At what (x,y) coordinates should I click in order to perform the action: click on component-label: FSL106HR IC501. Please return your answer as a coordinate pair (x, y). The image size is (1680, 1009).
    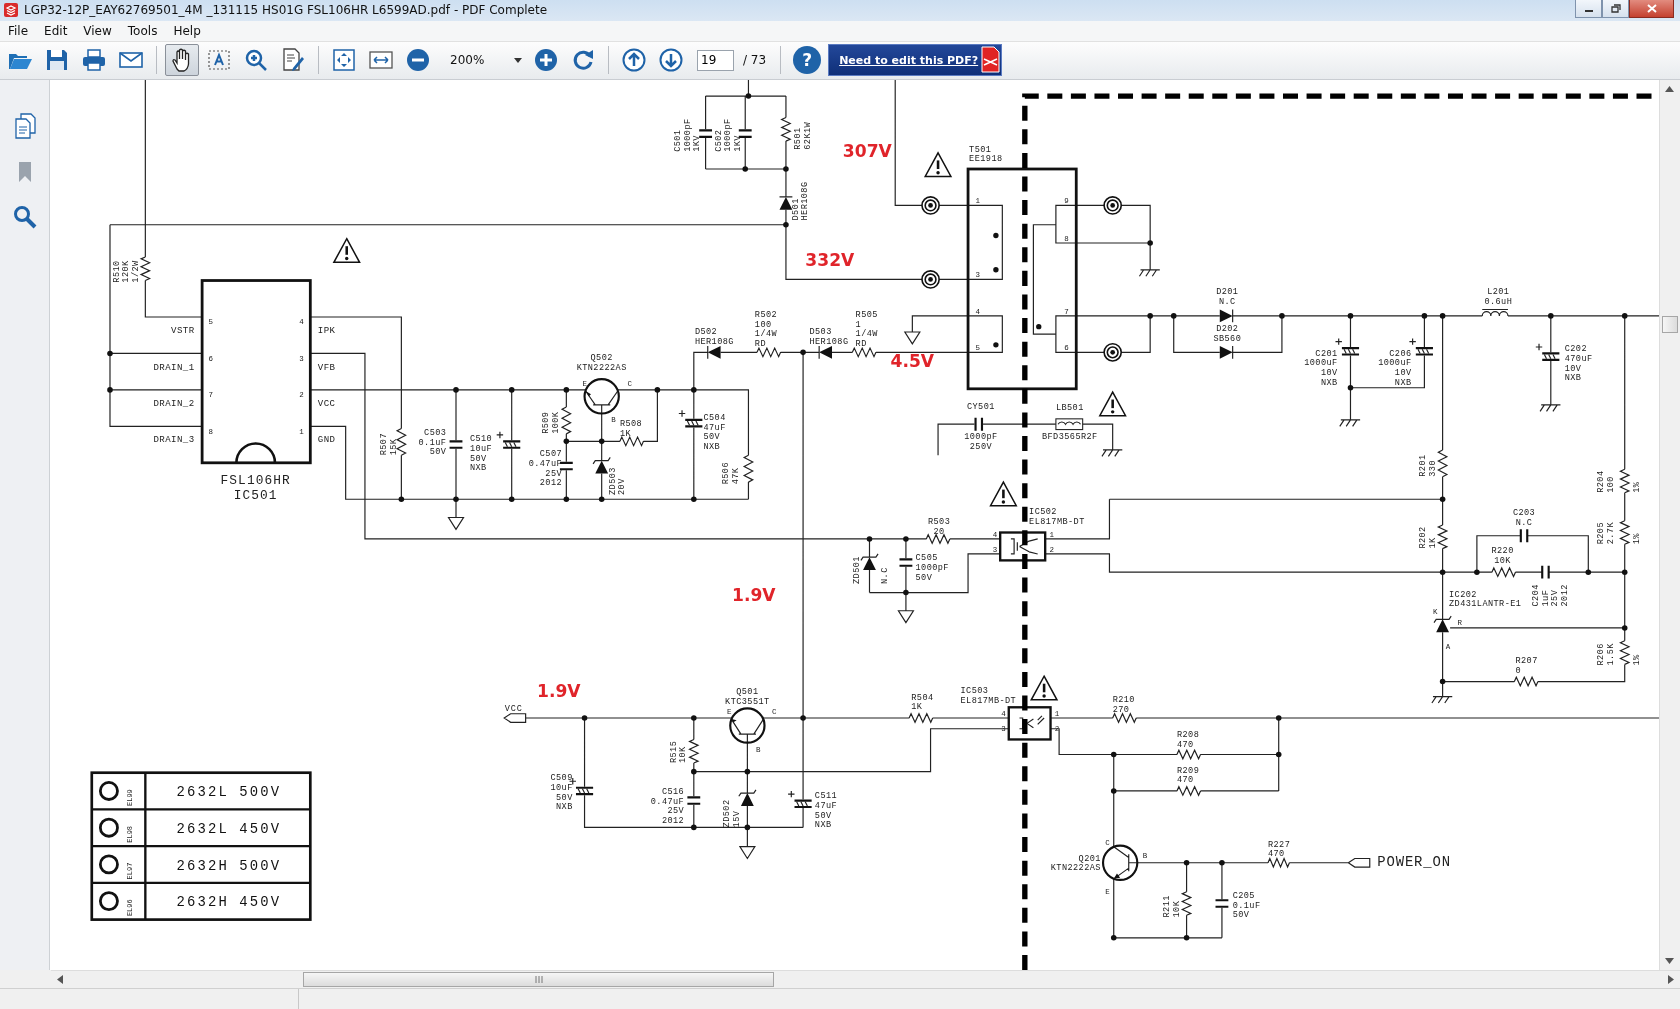
    Looking at the image, I should click on (255, 488).